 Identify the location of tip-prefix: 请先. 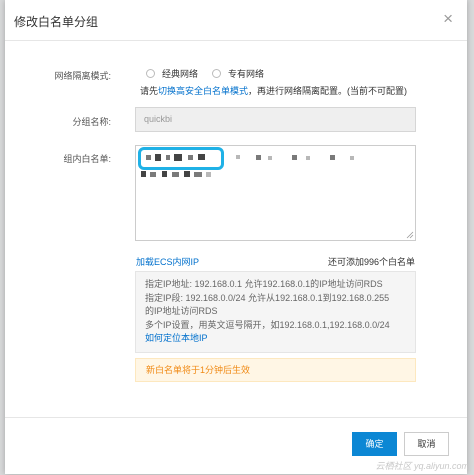
(149, 91).